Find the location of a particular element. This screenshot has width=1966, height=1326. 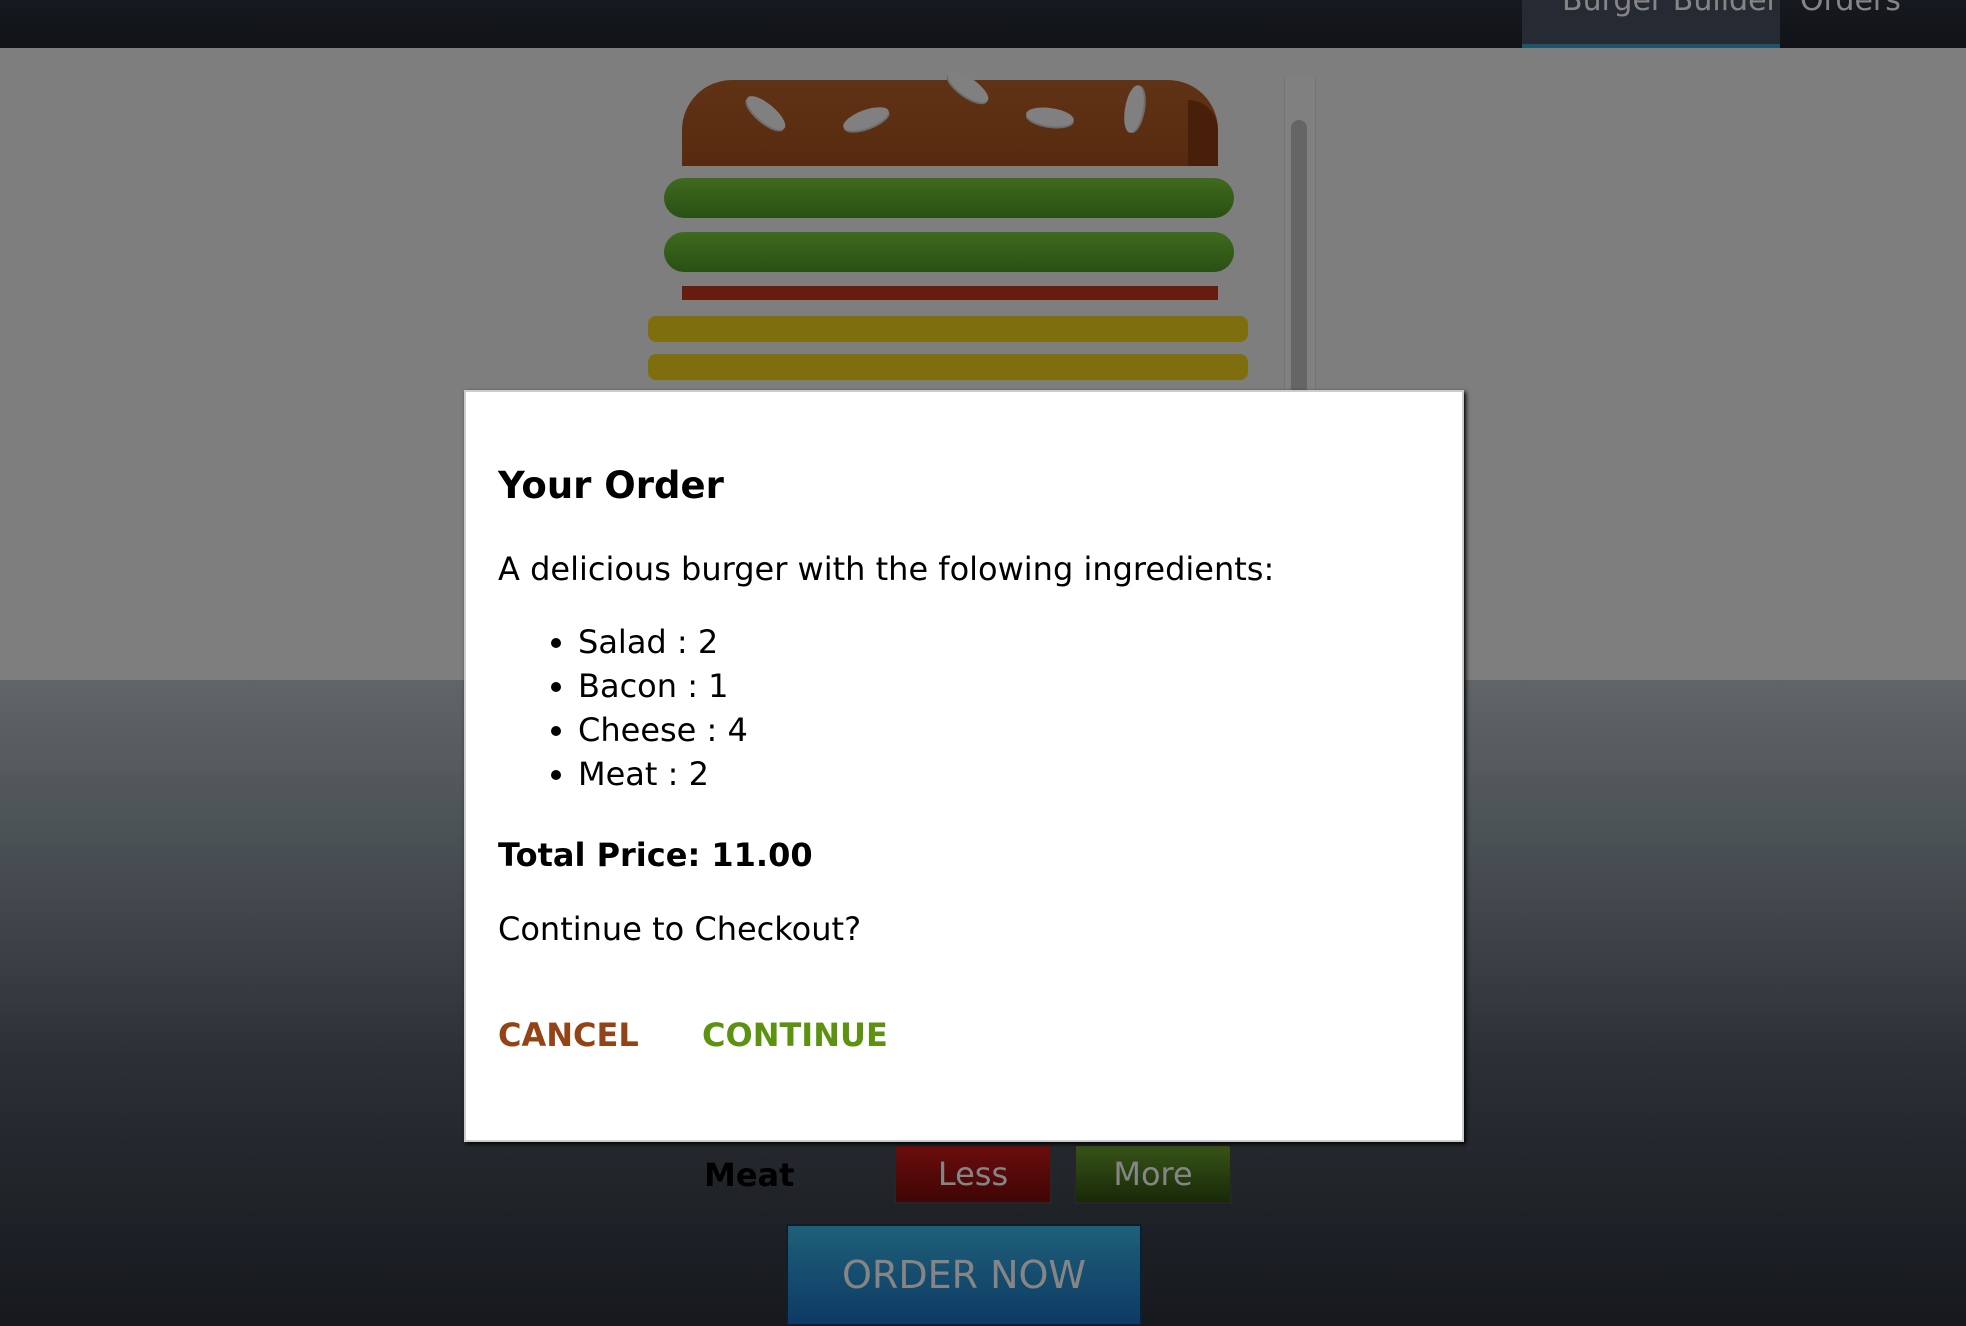

list-item: Bacon : 1 is located at coordinates (663, 686).